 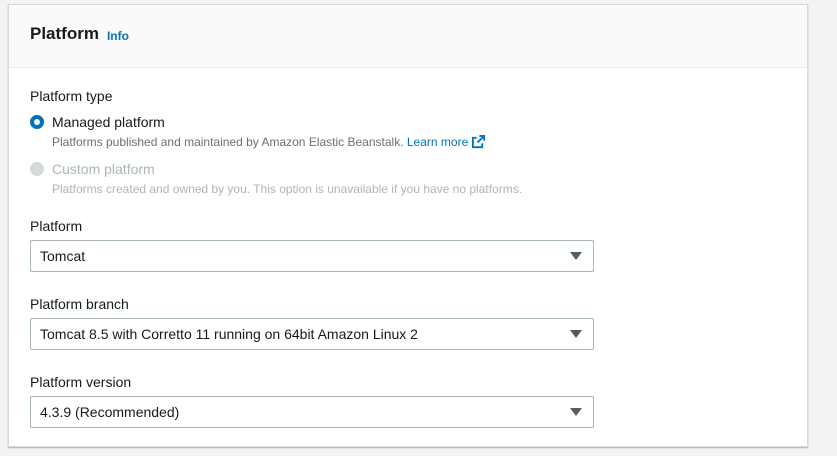 I want to click on radio-button-disabled, so click(x=37, y=169).